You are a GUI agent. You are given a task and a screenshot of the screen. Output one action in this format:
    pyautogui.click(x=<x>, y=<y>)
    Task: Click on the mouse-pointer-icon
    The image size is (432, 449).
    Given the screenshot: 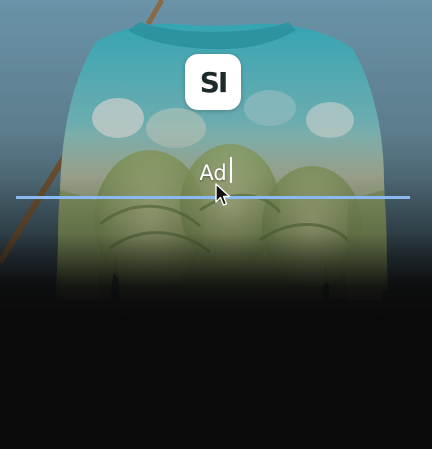 What is the action you would take?
    pyautogui.click(x=223, y=194)
    